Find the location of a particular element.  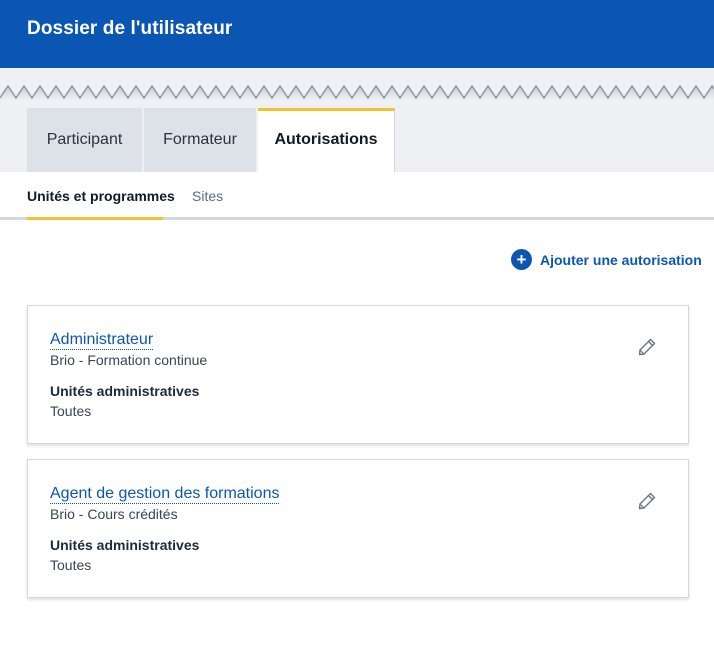

tab-formateur: Formateur is located at coordinates (200, 140).